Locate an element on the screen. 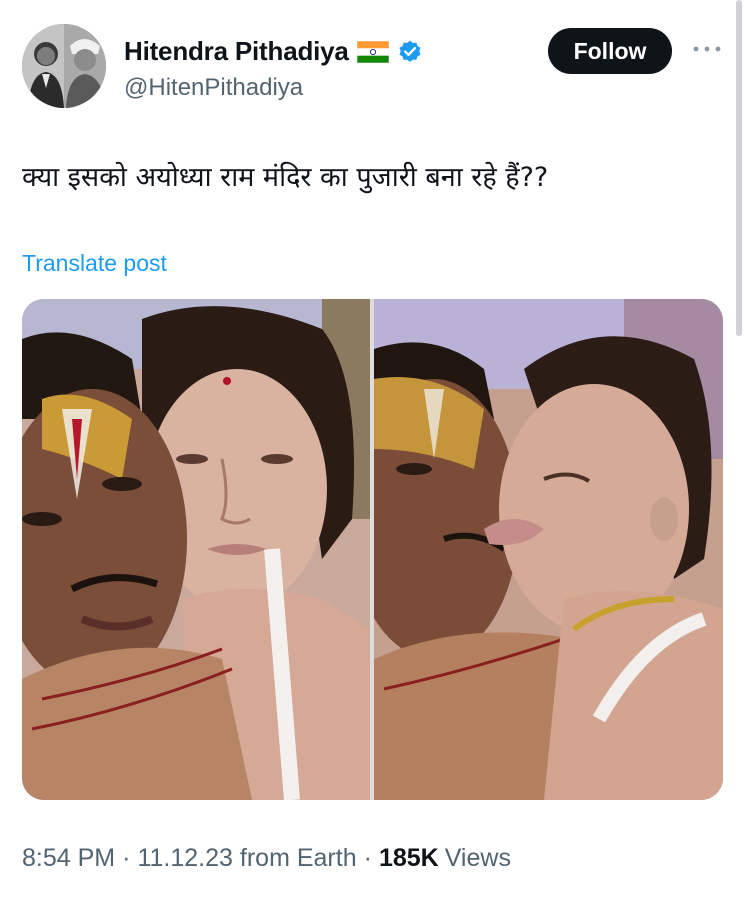 The image size is (746, 900). post-date: 11.12.23 is located at coordinates (184, 858).